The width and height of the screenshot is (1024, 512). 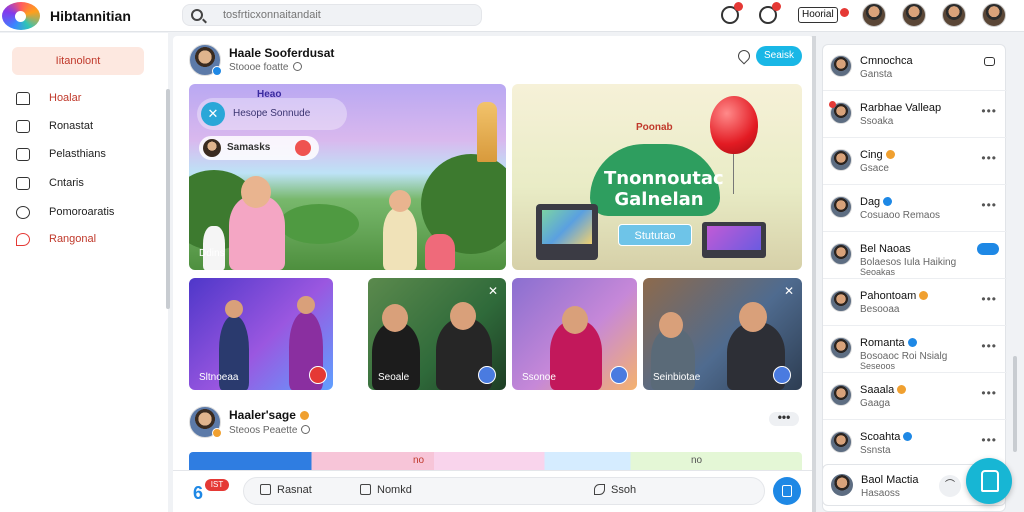 I want to click on contact-name: Dag, so click(x=876, y=202).